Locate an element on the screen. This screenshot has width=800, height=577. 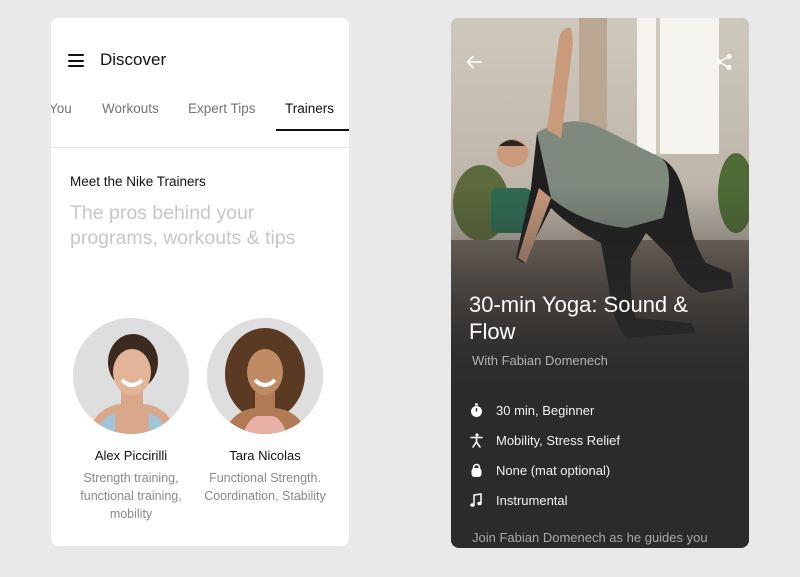
hamburger-menu-icon is located at coordinates (76, 60).